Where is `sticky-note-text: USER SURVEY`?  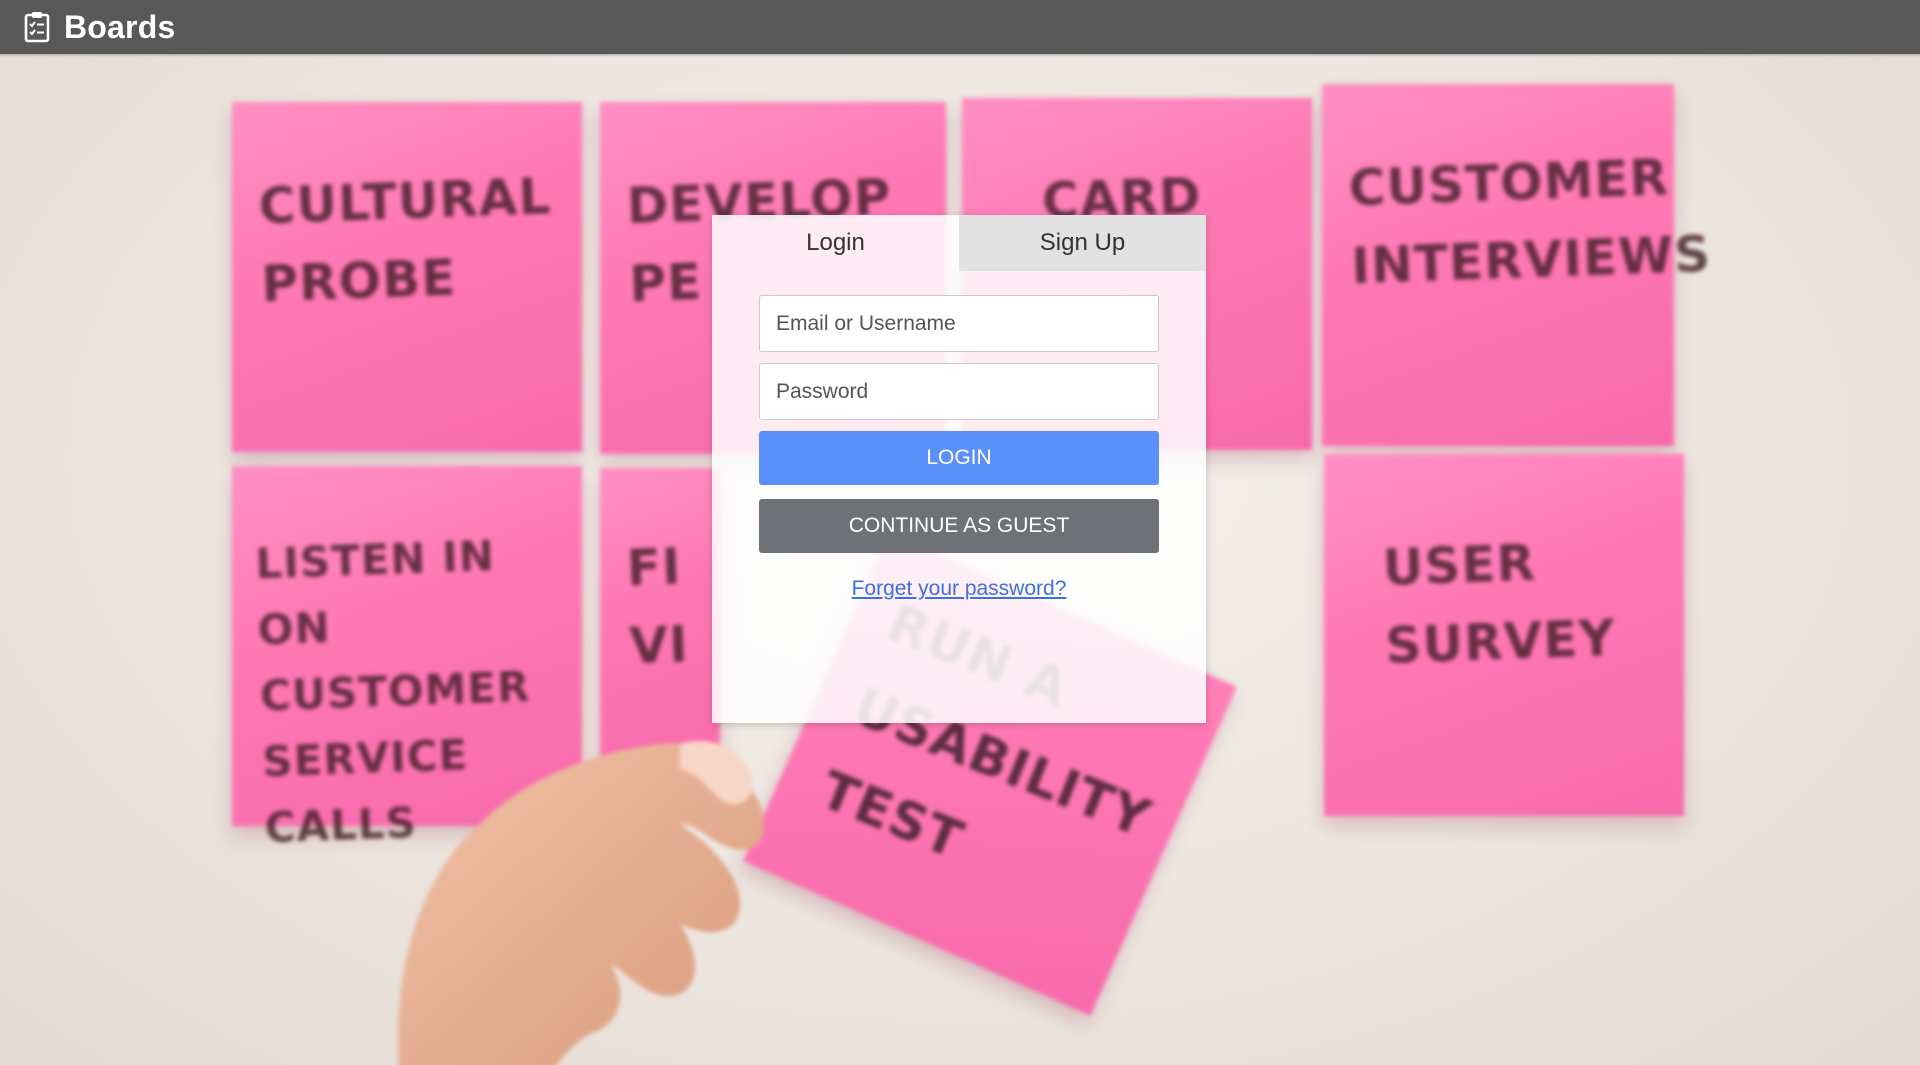
sticky-note-text: USER SURVEY is located at coordinates (1499, 604).